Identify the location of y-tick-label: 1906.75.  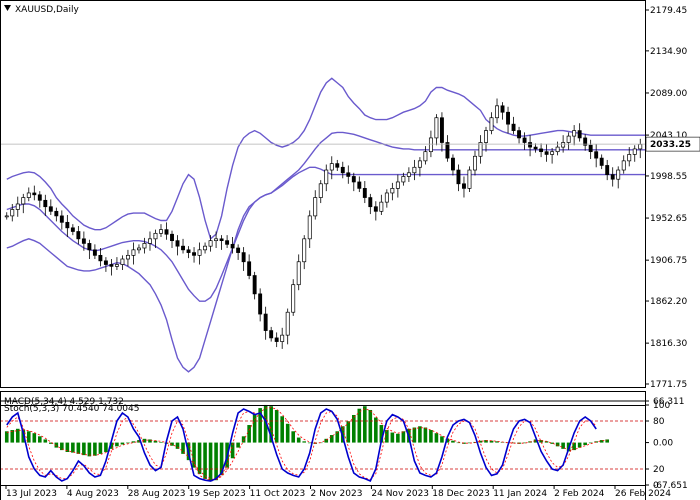
(668, 261).